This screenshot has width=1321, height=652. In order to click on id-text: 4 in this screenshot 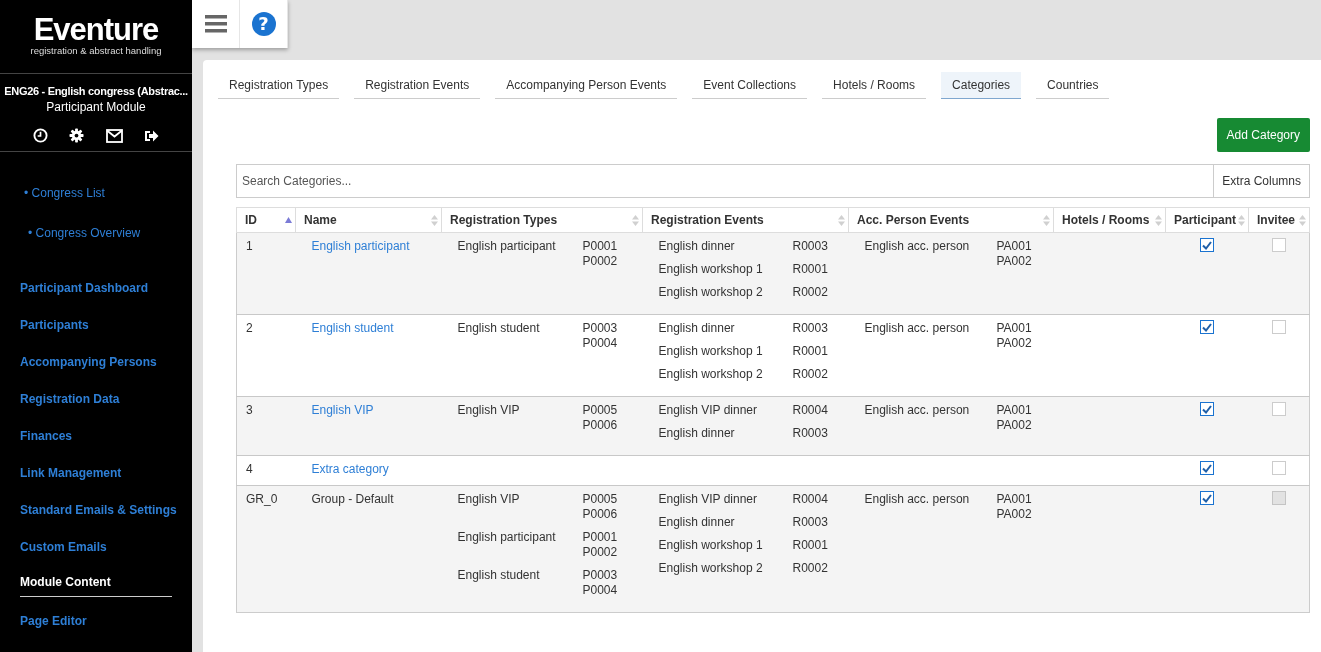, I will do `click(249, 469)`.